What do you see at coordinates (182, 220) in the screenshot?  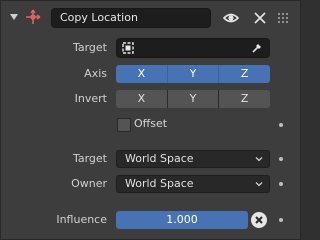 I see `influence-slider: 1.000` at bounding box center [182, 220].